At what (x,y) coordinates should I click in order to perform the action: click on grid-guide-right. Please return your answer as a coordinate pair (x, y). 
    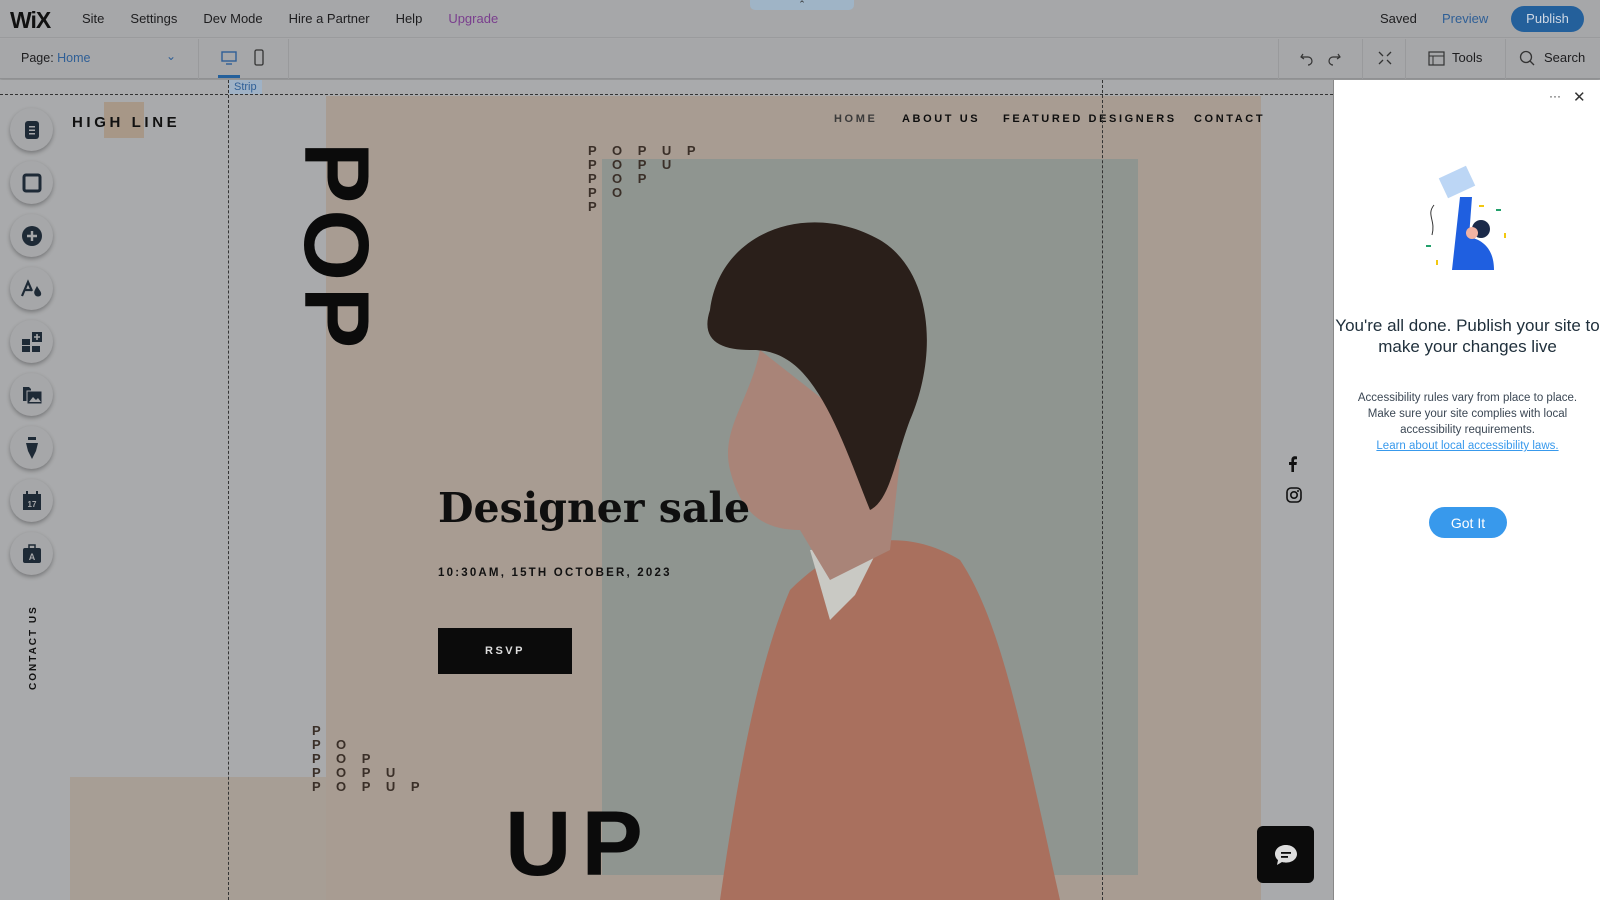
    Looking at the image, I should click on (1102, 490).